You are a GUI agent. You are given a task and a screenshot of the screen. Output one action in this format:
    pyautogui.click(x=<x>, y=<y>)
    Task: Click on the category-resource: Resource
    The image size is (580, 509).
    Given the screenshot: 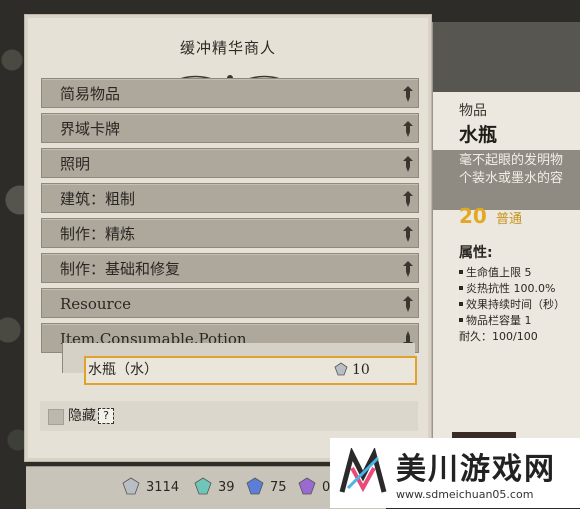 What is the action you would take?
    pyautogui.click(x=230, y=303)
    